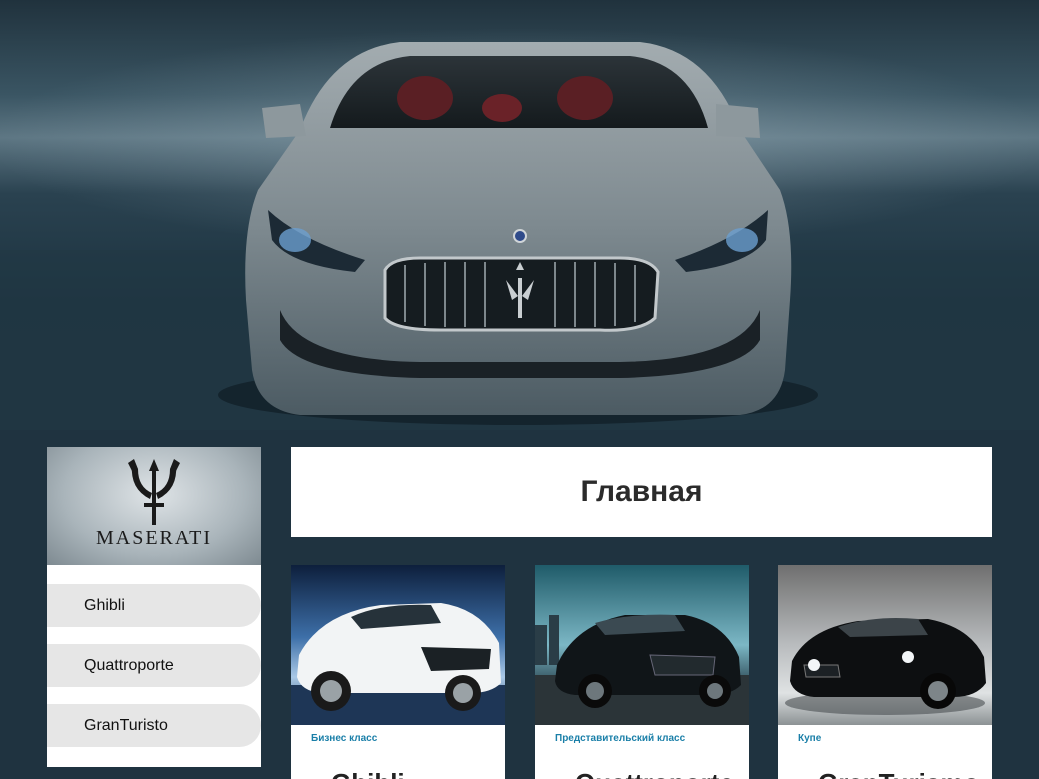 Image resolution: width=1039 pixels, height=779 pixels. I want to click on black-granturismo-photo, so click(885, 645).